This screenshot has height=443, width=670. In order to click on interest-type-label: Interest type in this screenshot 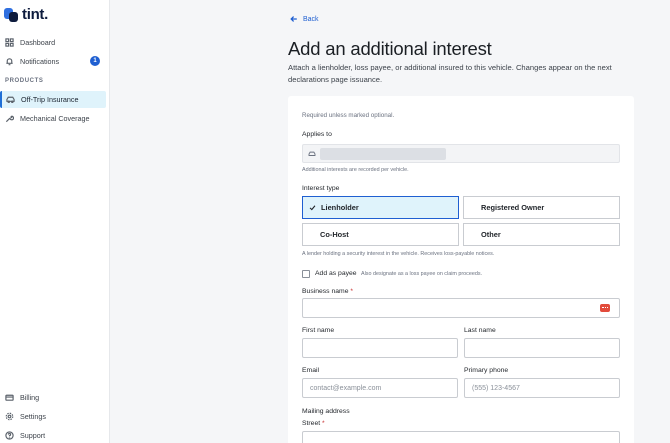, I will do `click(321, 188)`.